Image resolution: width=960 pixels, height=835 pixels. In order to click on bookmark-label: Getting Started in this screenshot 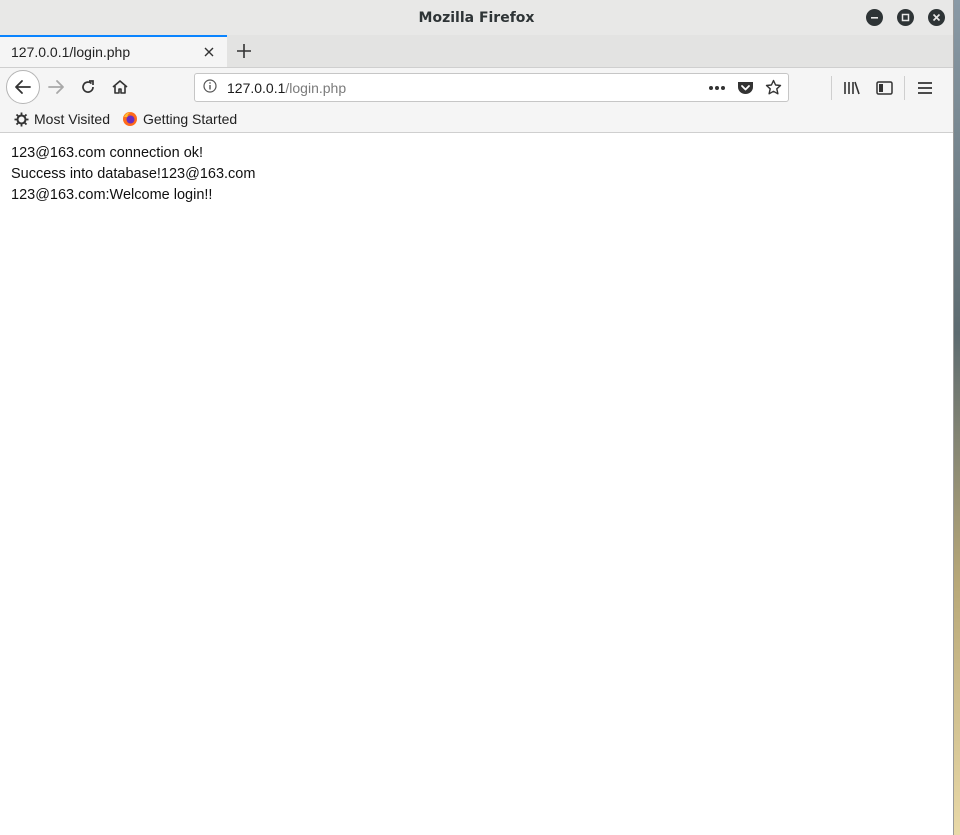, I will do `click(190, 119)`.